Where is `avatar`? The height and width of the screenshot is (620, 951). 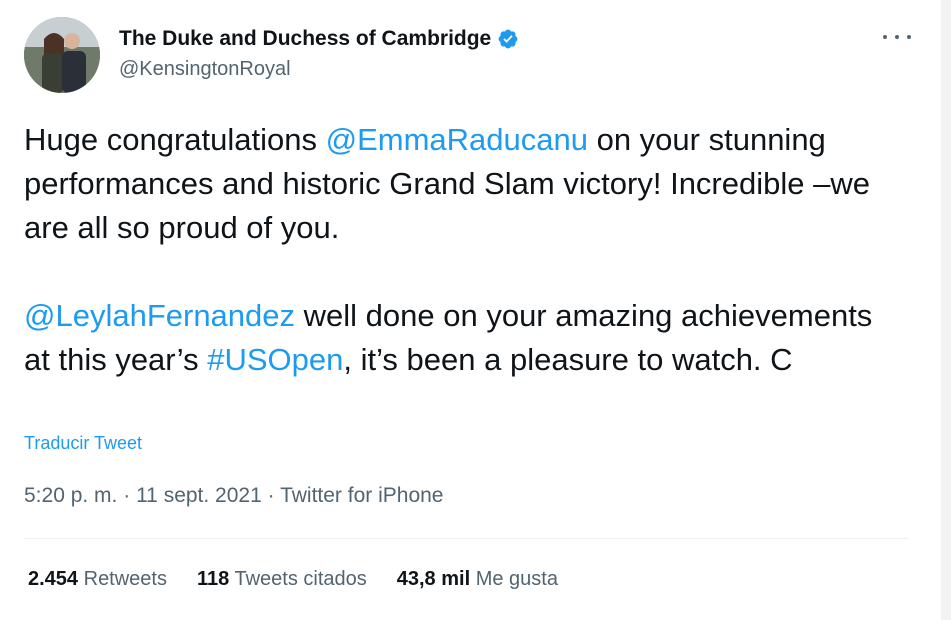
avatar is located at coordinates (62, 55).